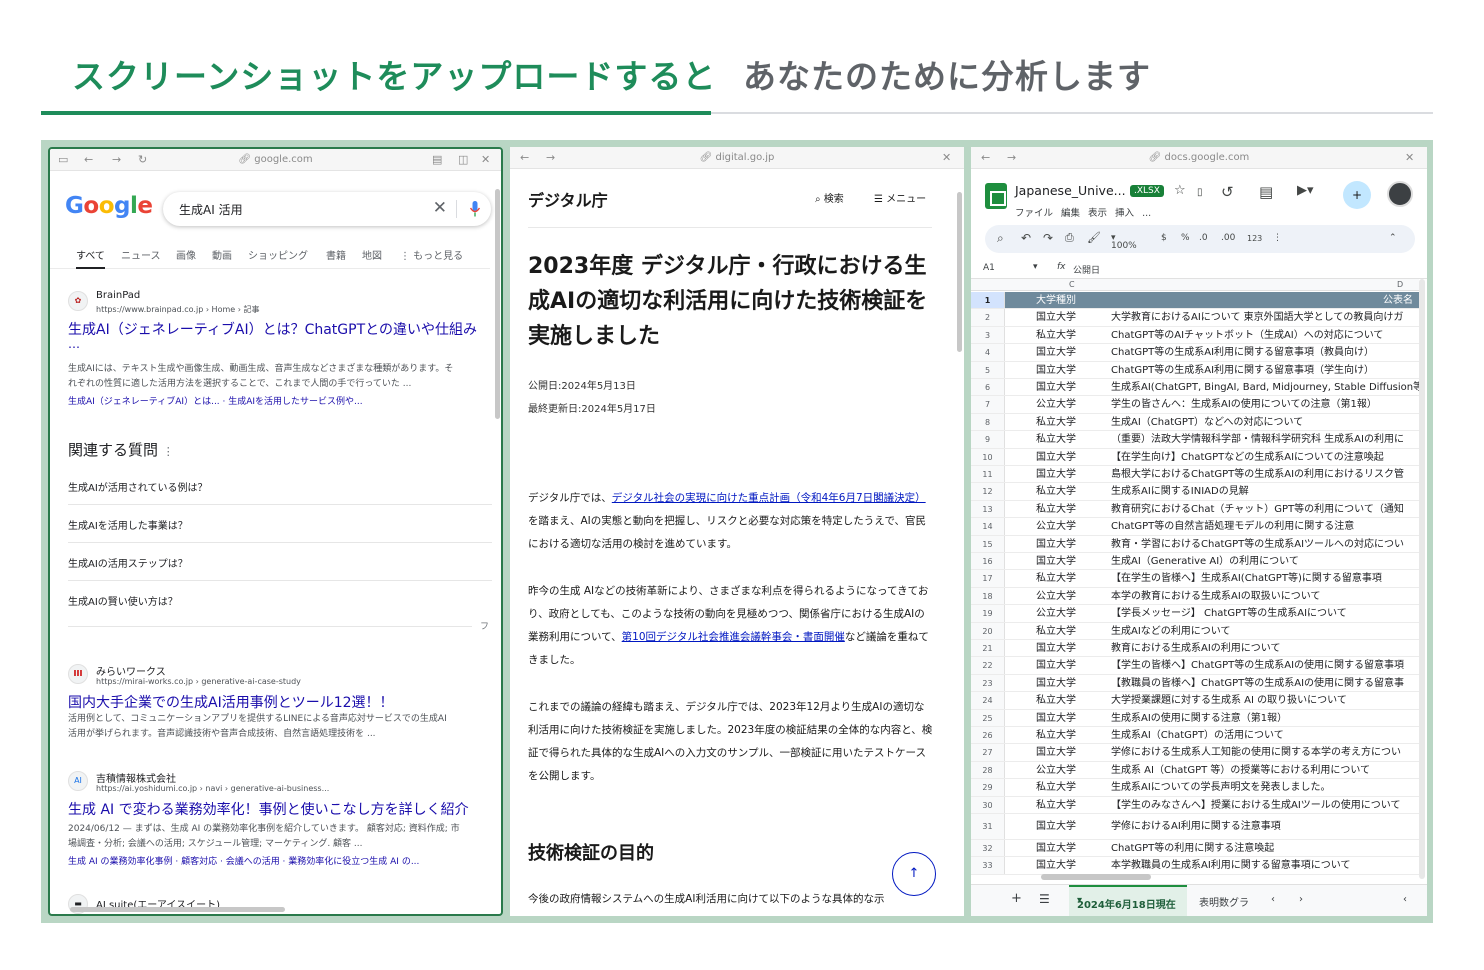 The image size is (1484, 970). What do you see at coordinates (1265, 335) in the screenshot?
I see `cell-announcement-title: ChatGPT等のAIチャットボット（生成AI）への対応について` at bounding box center [1265, 335].